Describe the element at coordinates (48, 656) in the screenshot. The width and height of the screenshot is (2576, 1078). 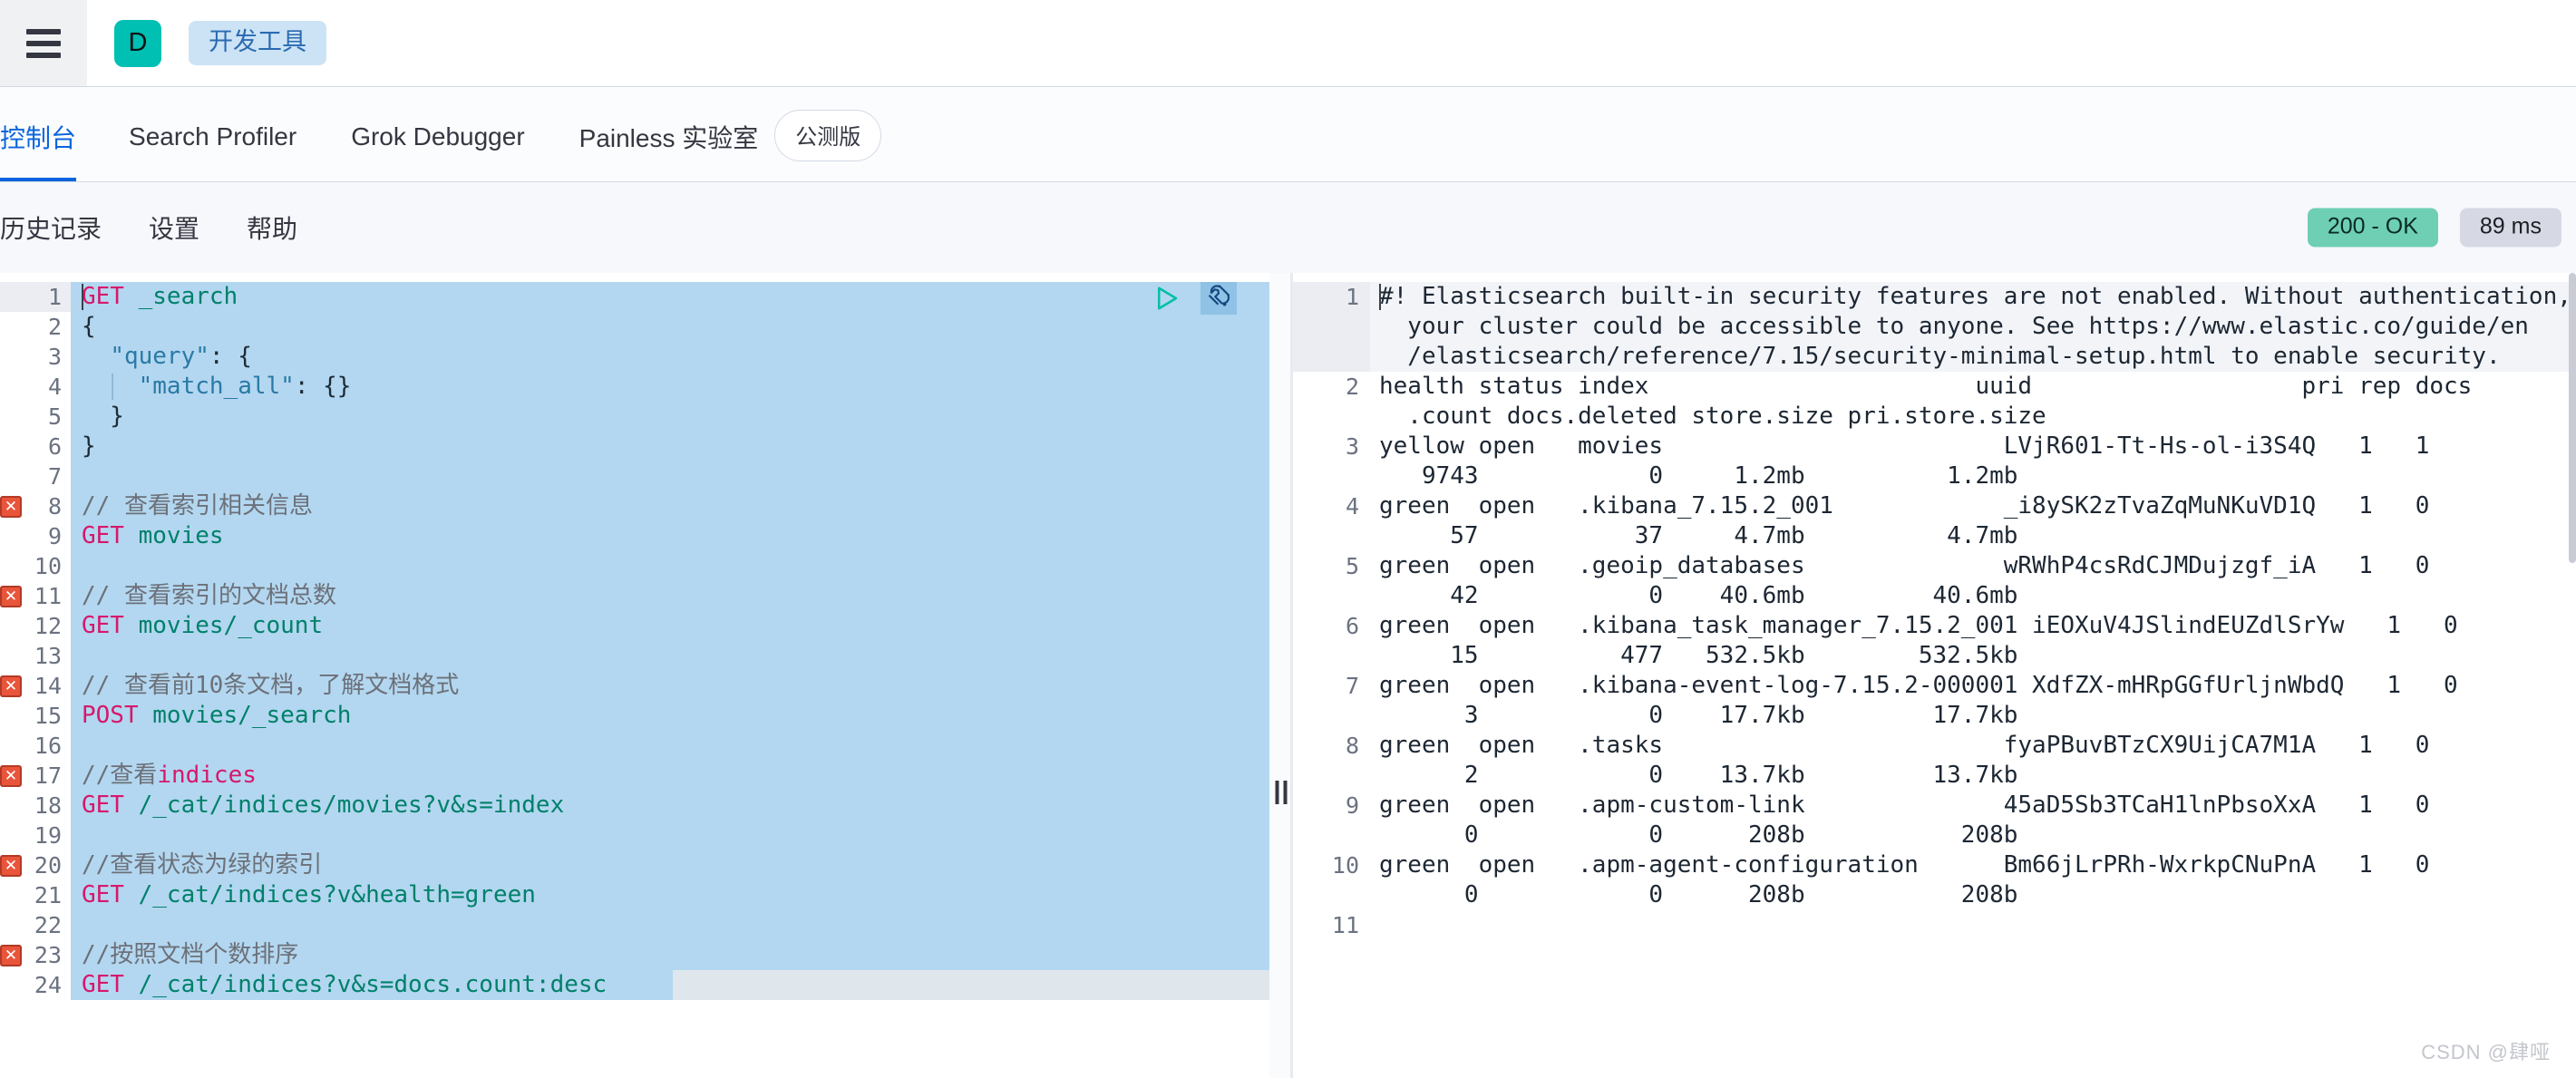
I see `editor-line-number: 13` at that location.